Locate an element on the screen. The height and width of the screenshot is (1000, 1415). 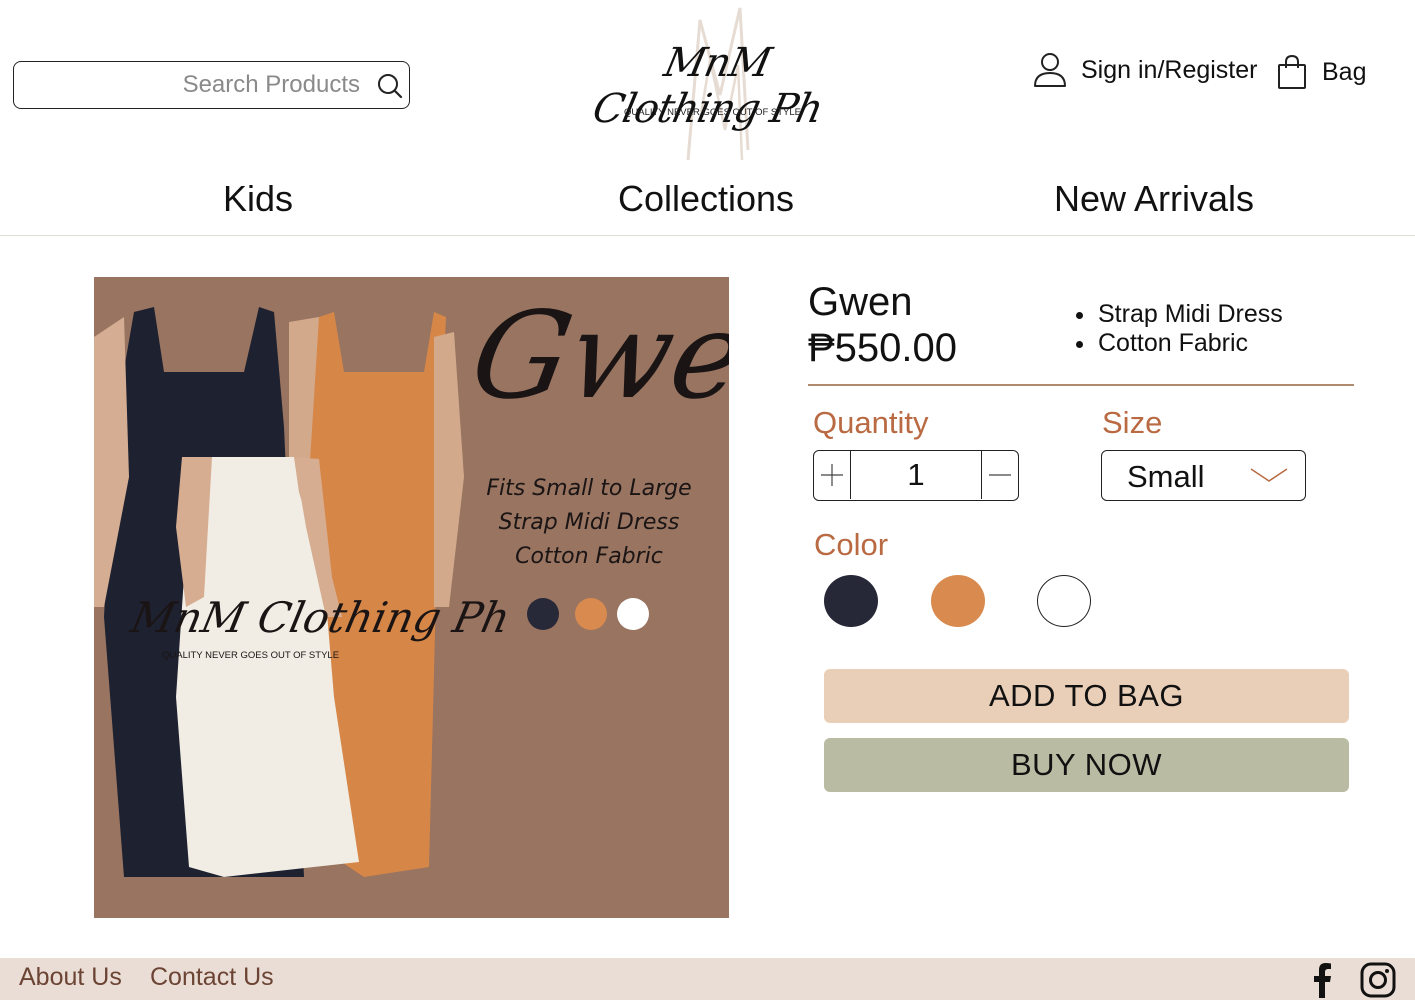
nav-item-kids: Kids is located at coordinates (258, 199).